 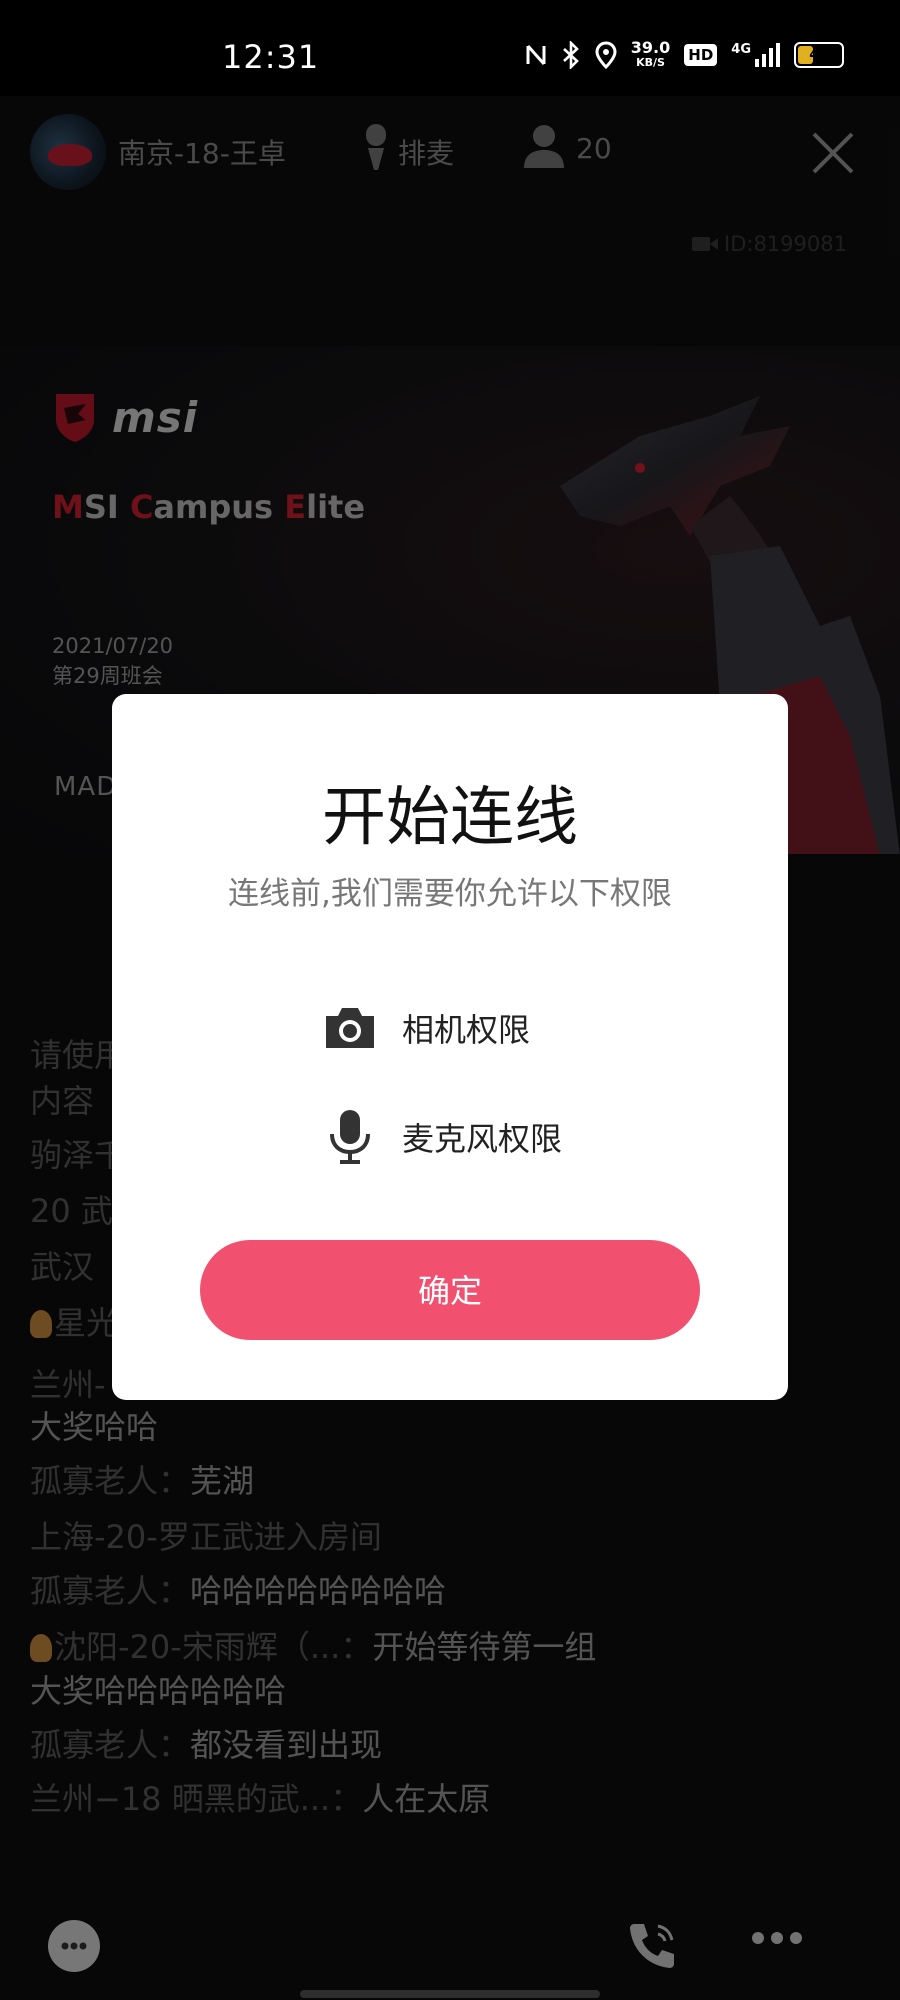 I want to click on battery-level: 40, so click(x=819, y=55).